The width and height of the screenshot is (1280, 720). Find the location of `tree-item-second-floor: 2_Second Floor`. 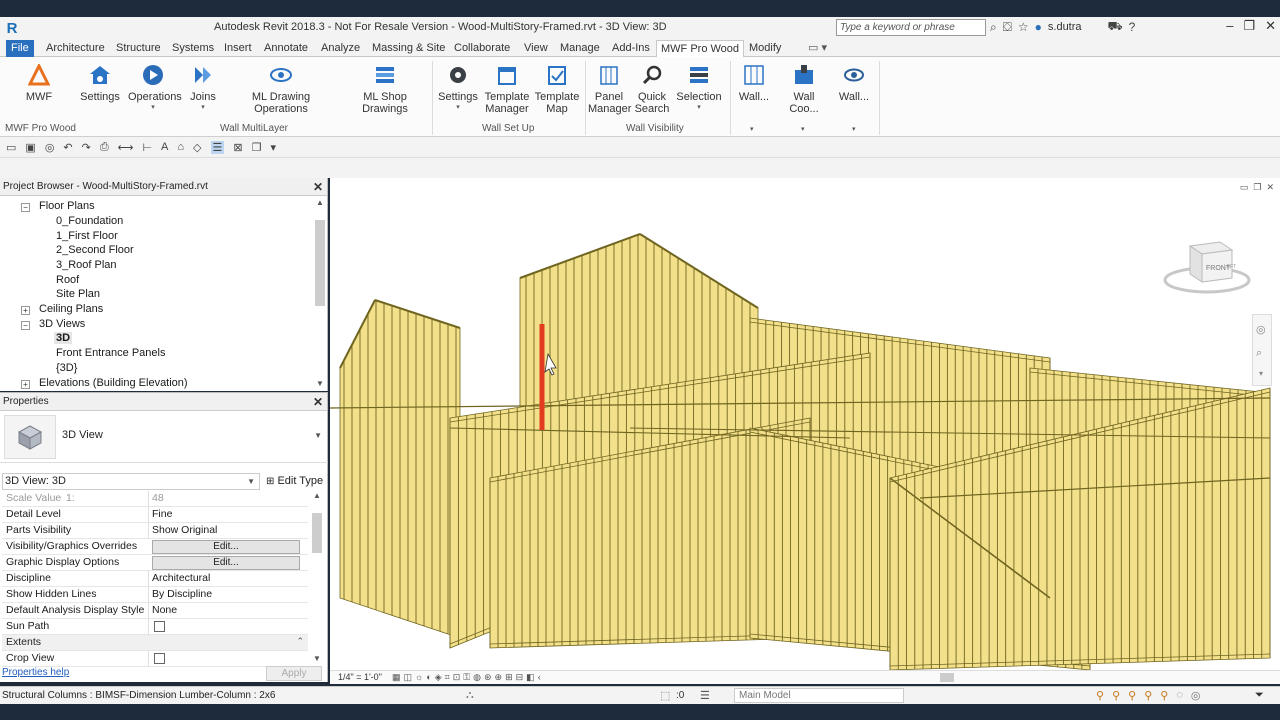

tree-item-second-floor: 2_Second Floor is located at coordinates (95, 250).